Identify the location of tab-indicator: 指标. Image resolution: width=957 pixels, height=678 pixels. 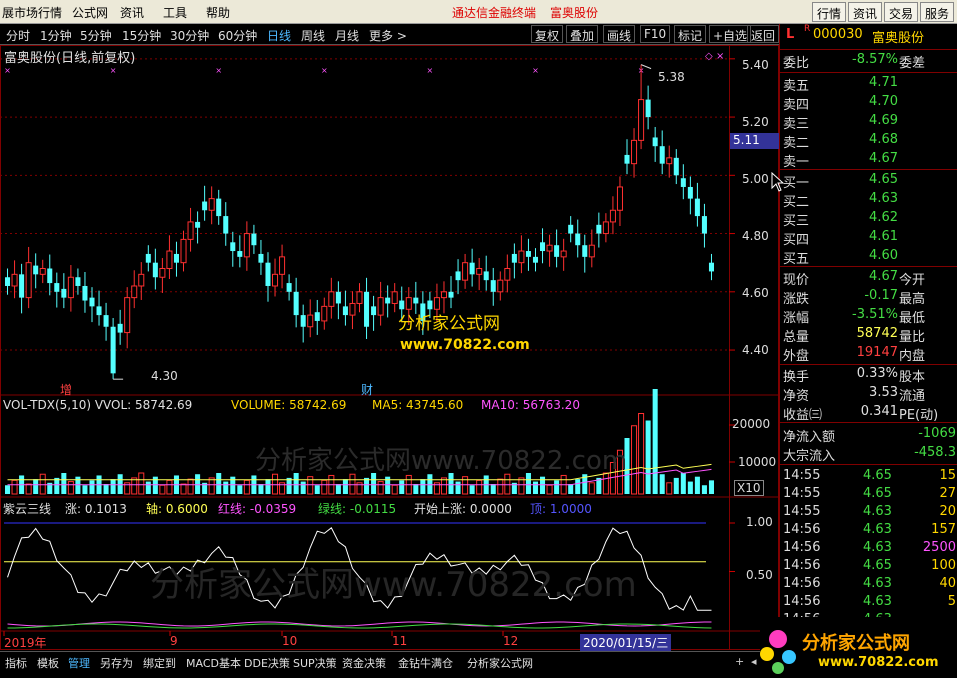
(16, 663).